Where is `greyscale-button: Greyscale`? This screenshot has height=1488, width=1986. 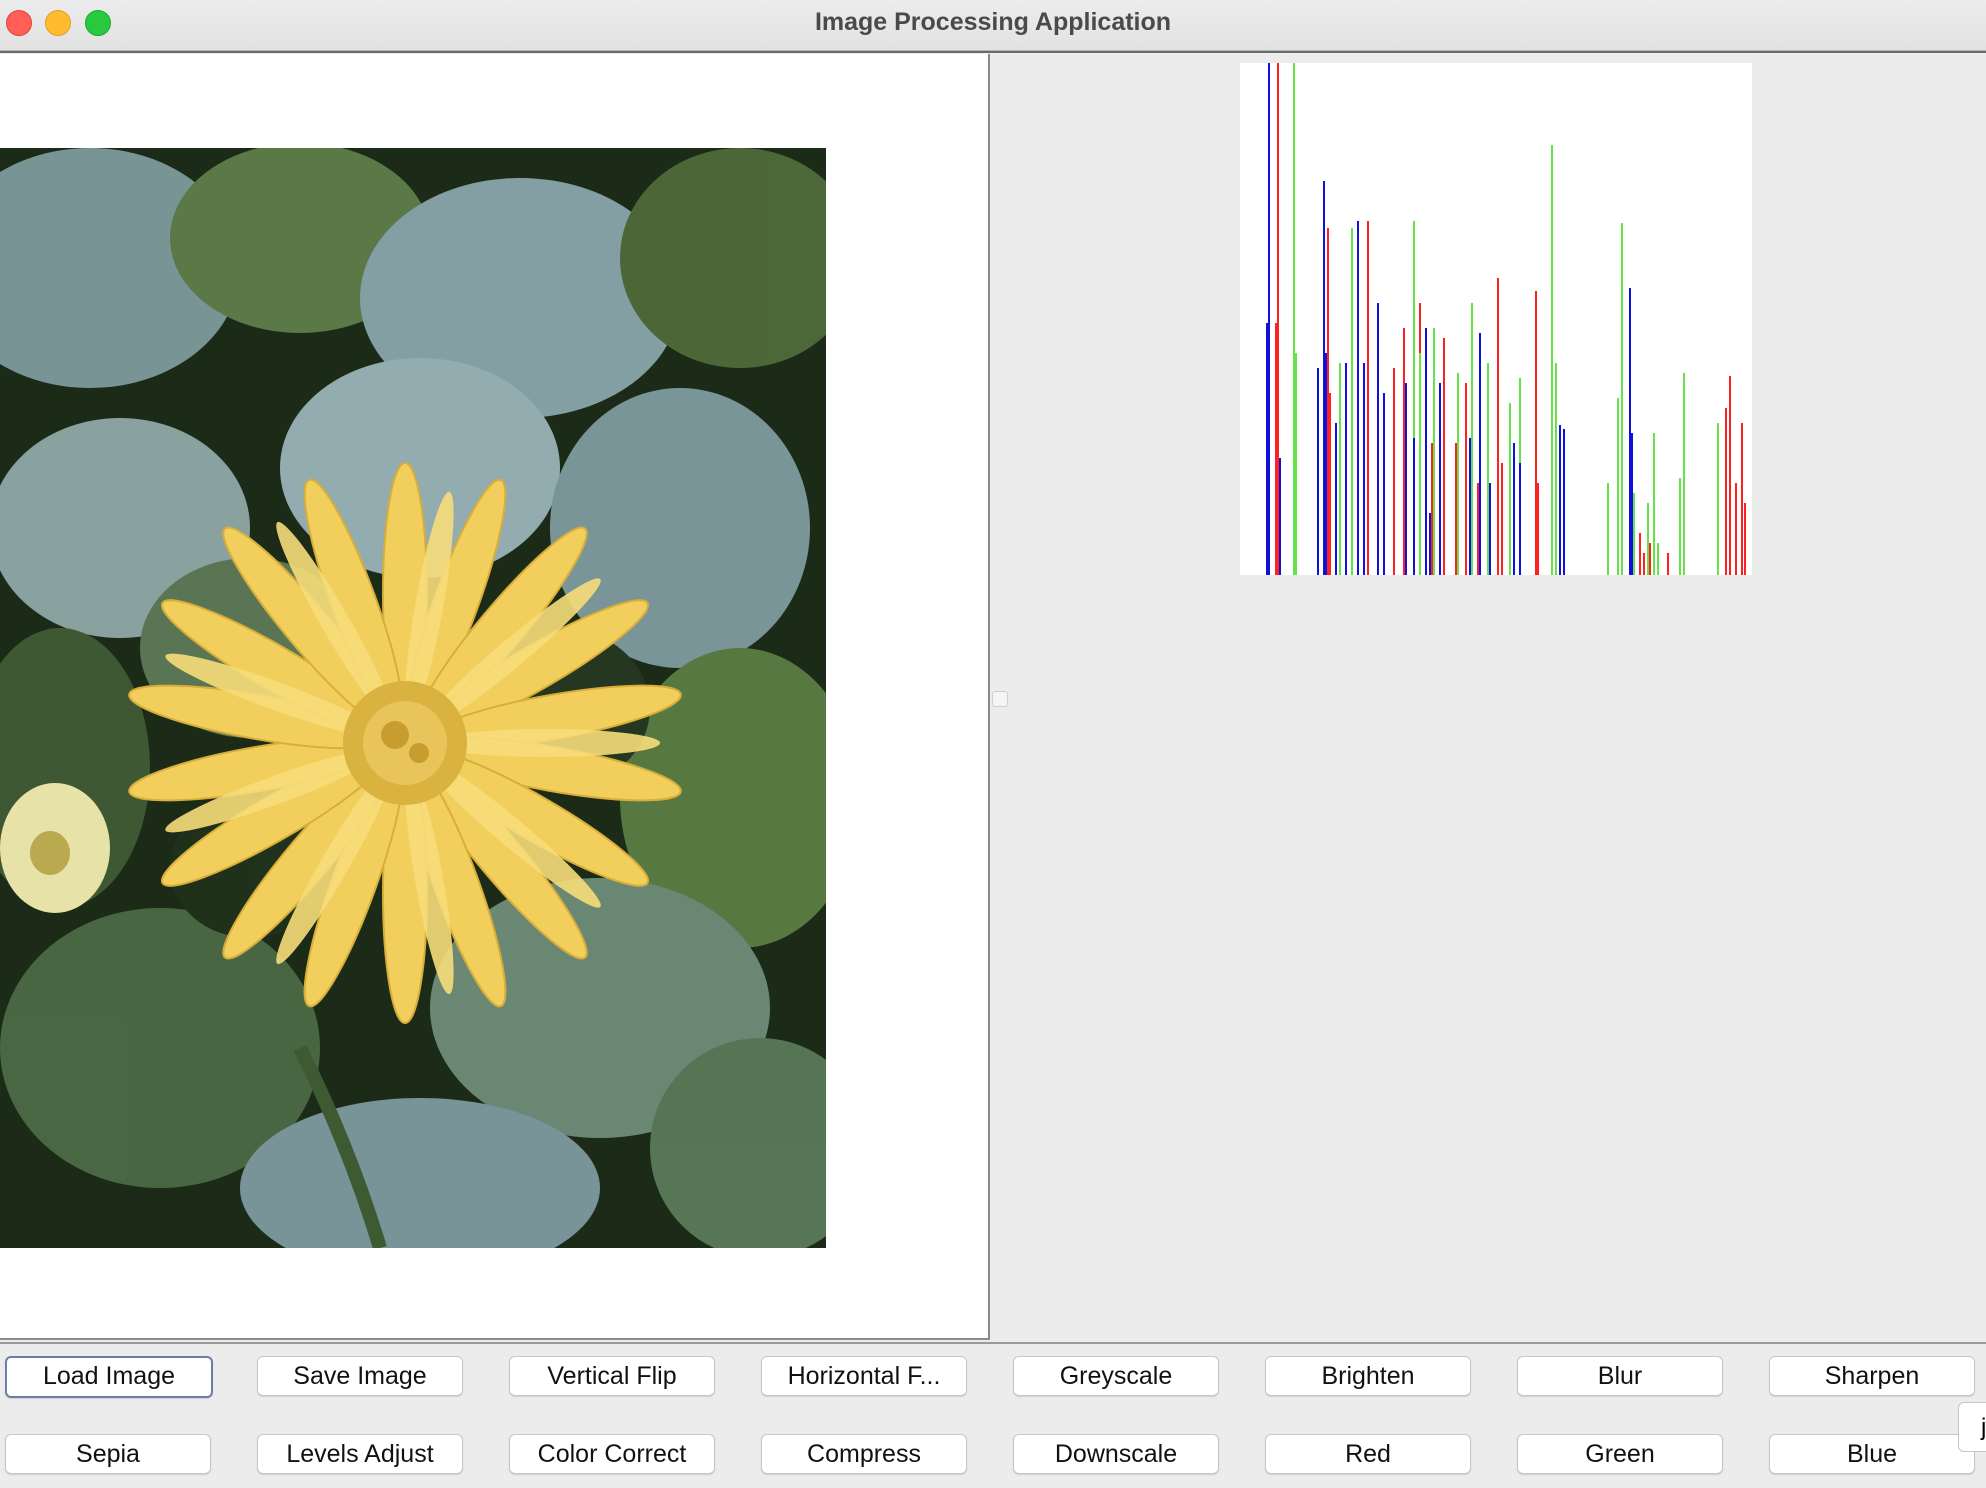
greyscale-button: Greyscale is located at coordinates (1116, 1376).